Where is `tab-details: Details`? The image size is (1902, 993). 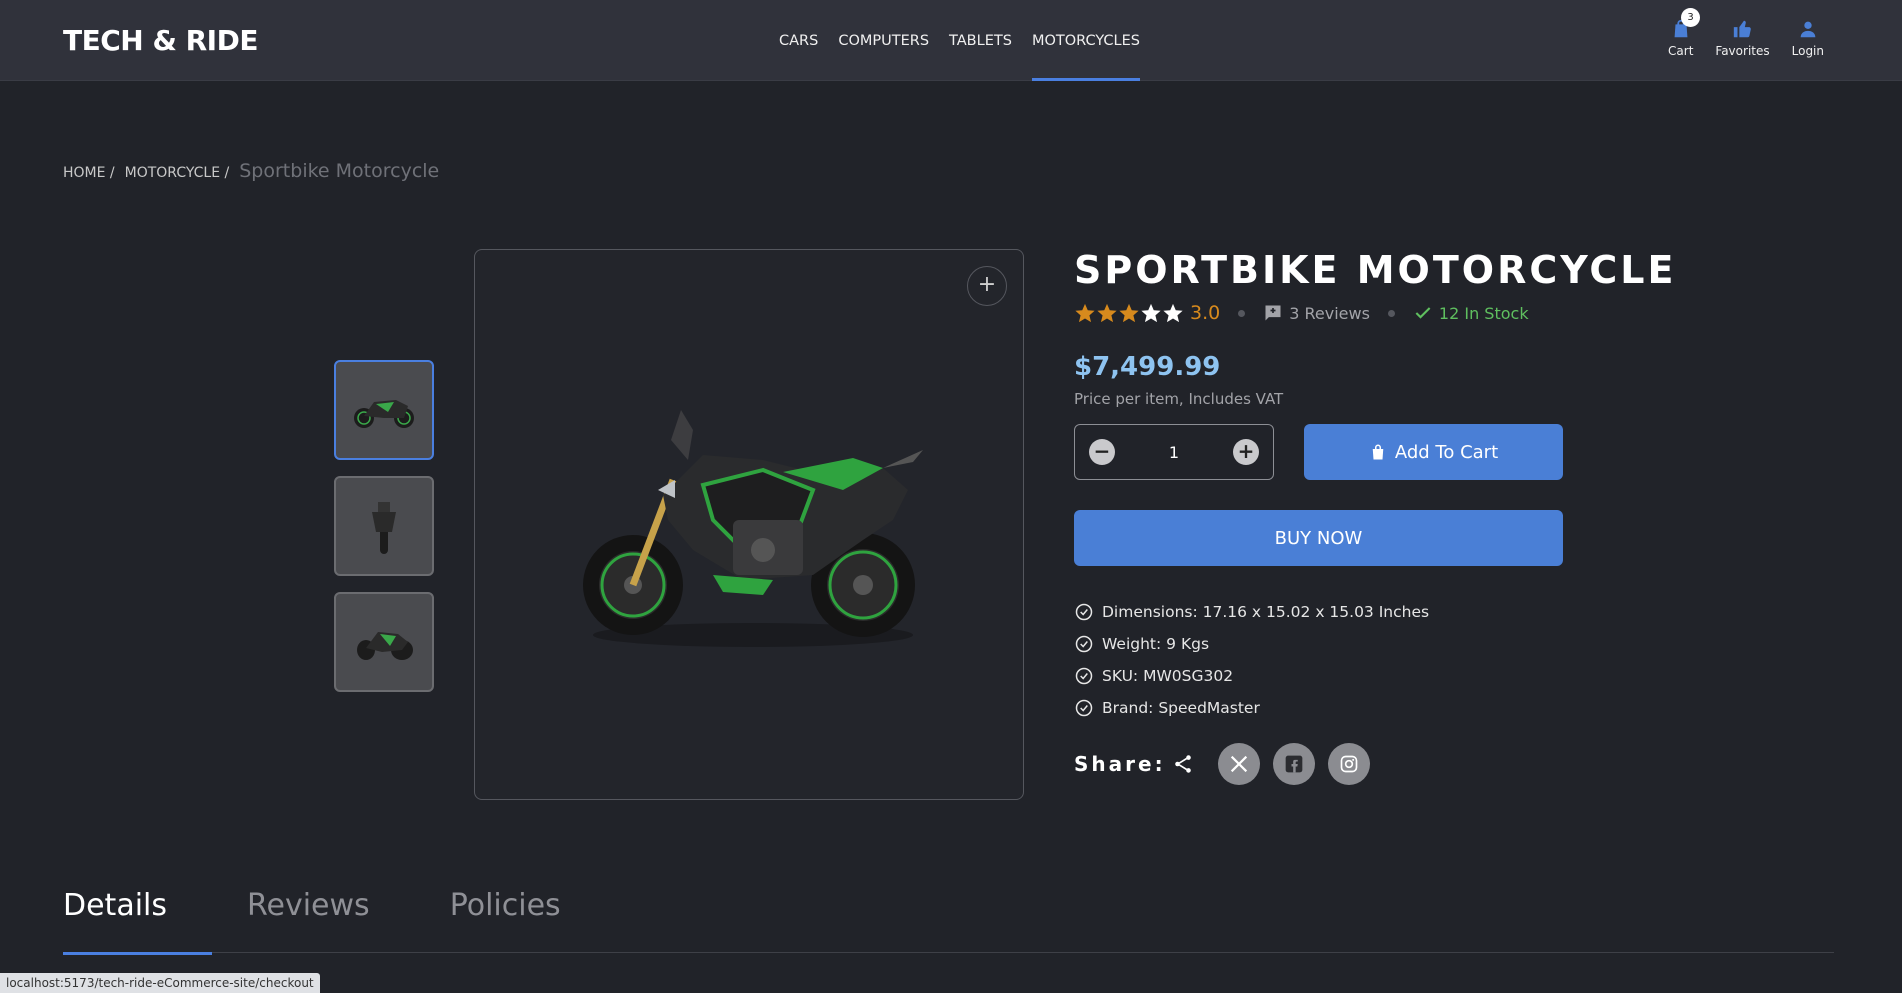
tab-details: Details is located at coordinates (138, 917).